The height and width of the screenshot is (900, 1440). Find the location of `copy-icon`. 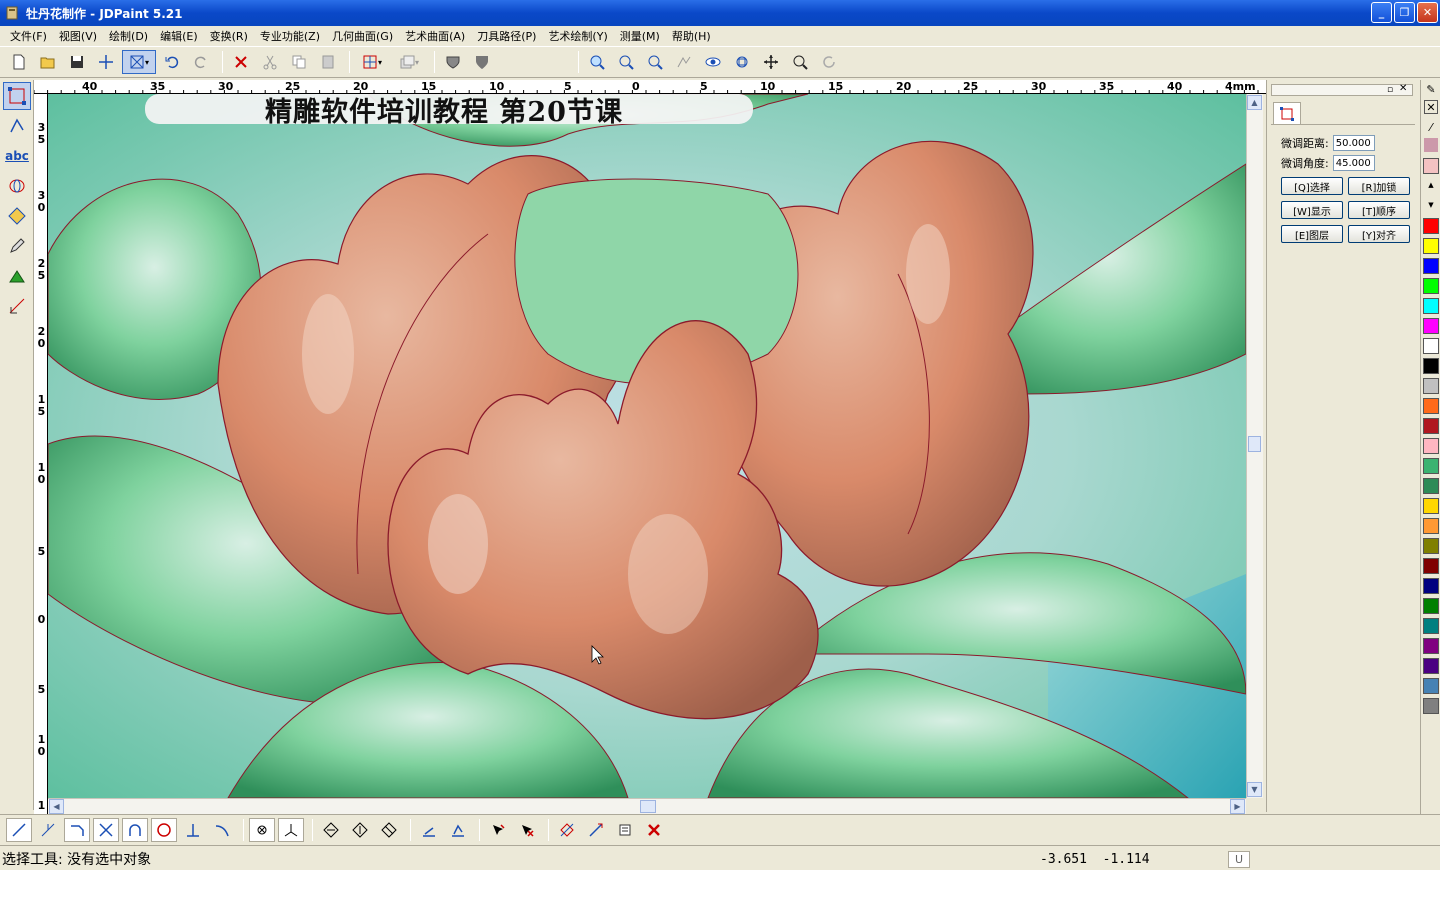

copy-icon is located at coordinates (299, 62).